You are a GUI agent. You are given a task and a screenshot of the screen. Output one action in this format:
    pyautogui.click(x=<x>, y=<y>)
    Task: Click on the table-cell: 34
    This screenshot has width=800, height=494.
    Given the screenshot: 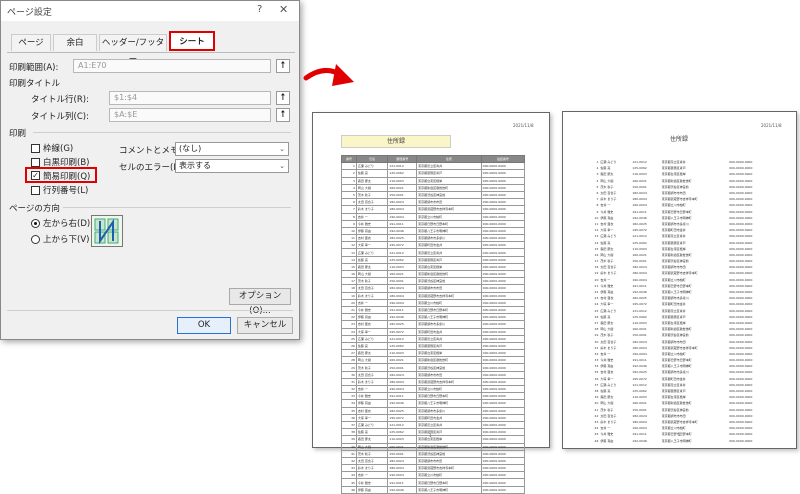 What is the action you would take?
    pyautogui.click(x=349, y=403)
    